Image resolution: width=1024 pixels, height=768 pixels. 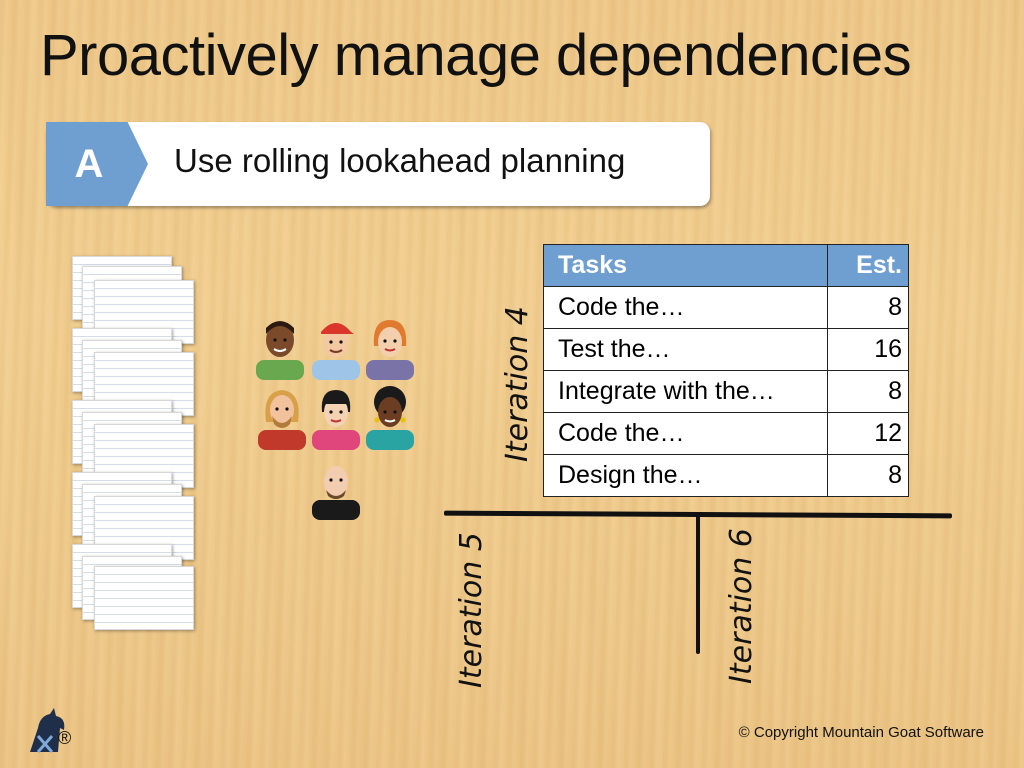 What do you see at coordinates (868, 433) in the screenshot?
I see `estimate-cell: 12` at bounding box center [868, 433].